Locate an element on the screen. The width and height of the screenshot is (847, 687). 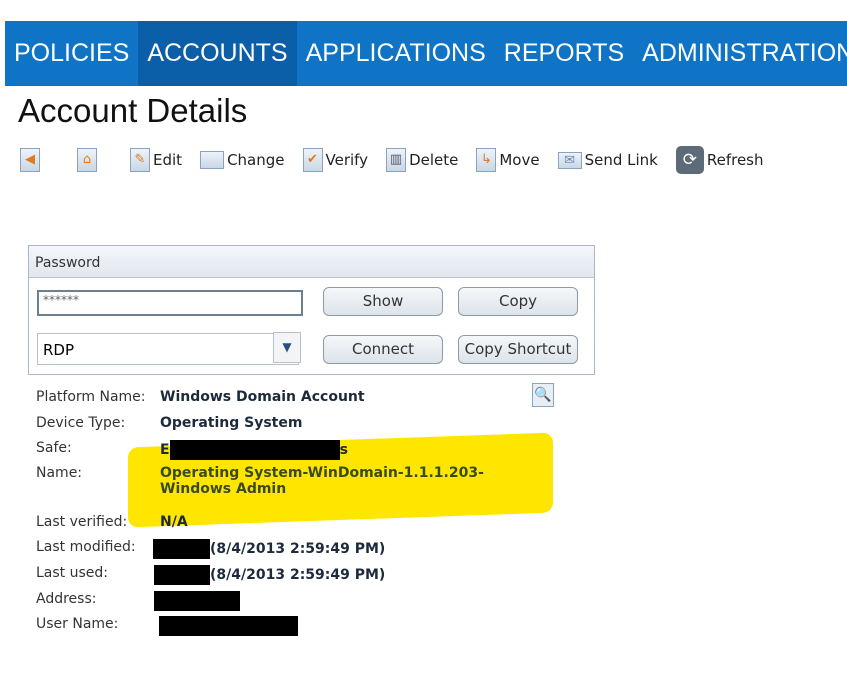
name-line1: Operating System-WinDomain-1.1.1.203- is located at coordinates (322, 473).